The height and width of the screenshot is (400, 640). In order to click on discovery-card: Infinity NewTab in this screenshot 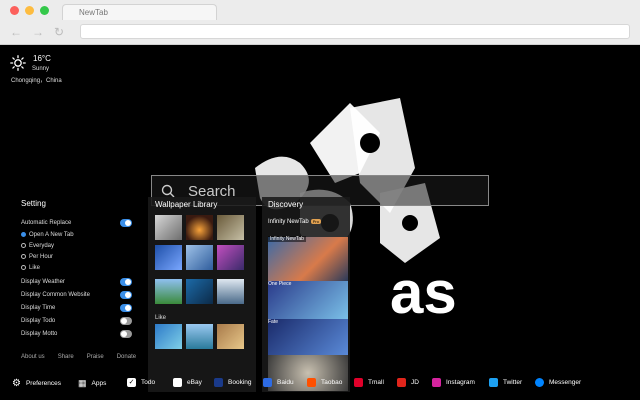, I will do `click(308, 258)`.